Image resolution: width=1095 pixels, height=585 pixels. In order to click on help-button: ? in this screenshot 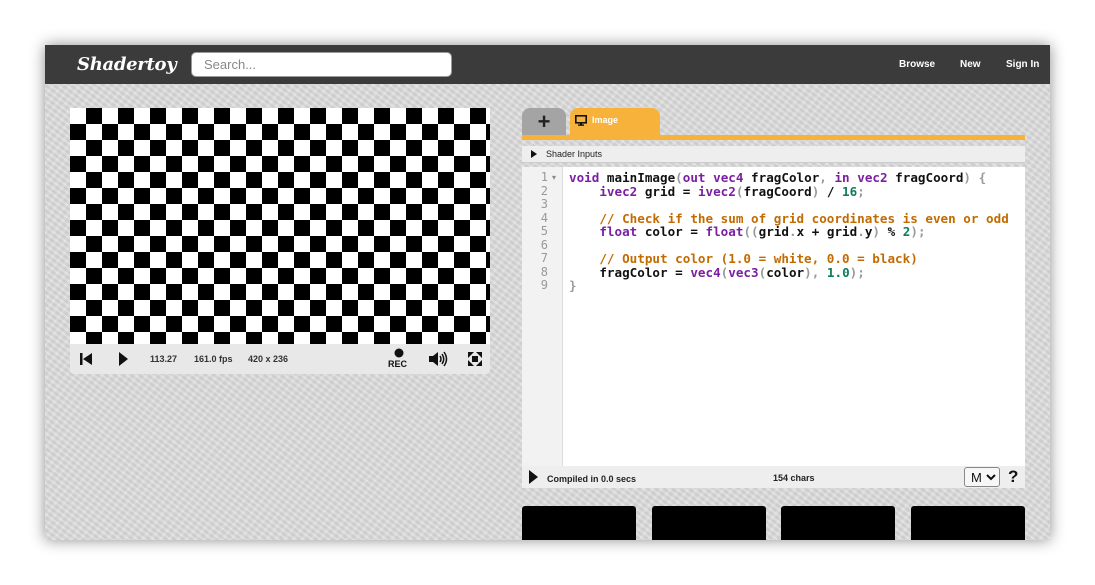, I will do `click(1013, 477)`.